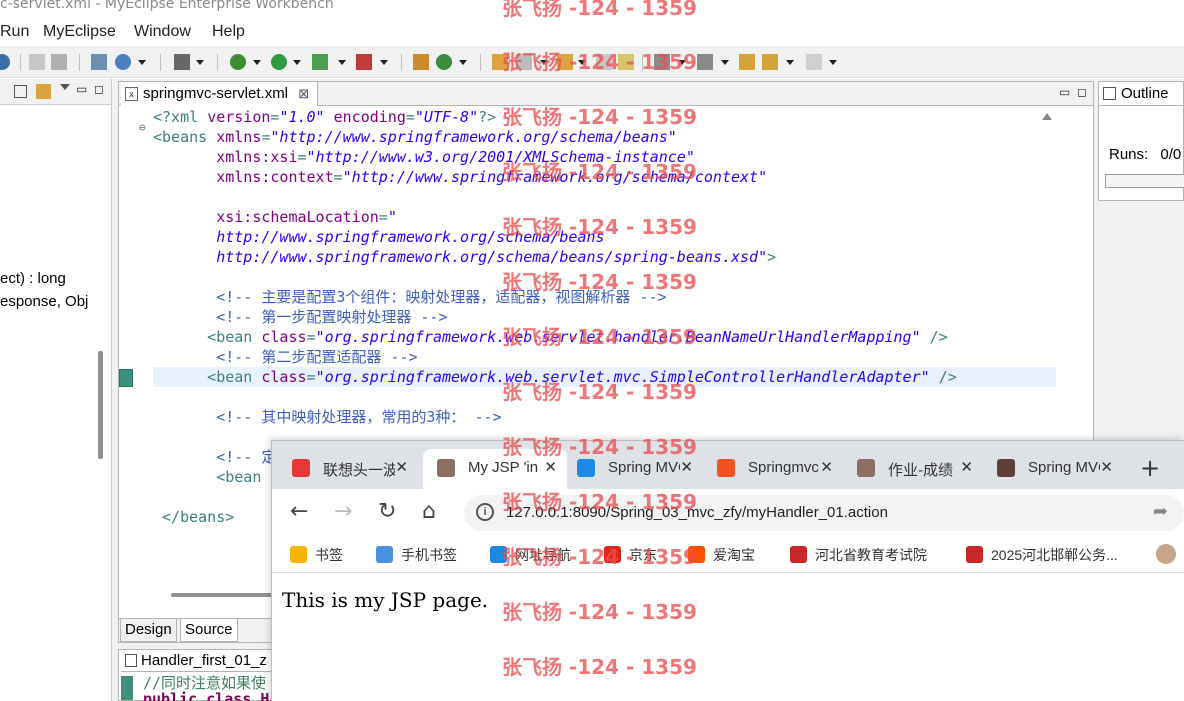  Describe the element at coordinates (327, 417) in the screenshot. I see `code-line: <!-- 其中映射处理器，常用的3种： -->` at that location.